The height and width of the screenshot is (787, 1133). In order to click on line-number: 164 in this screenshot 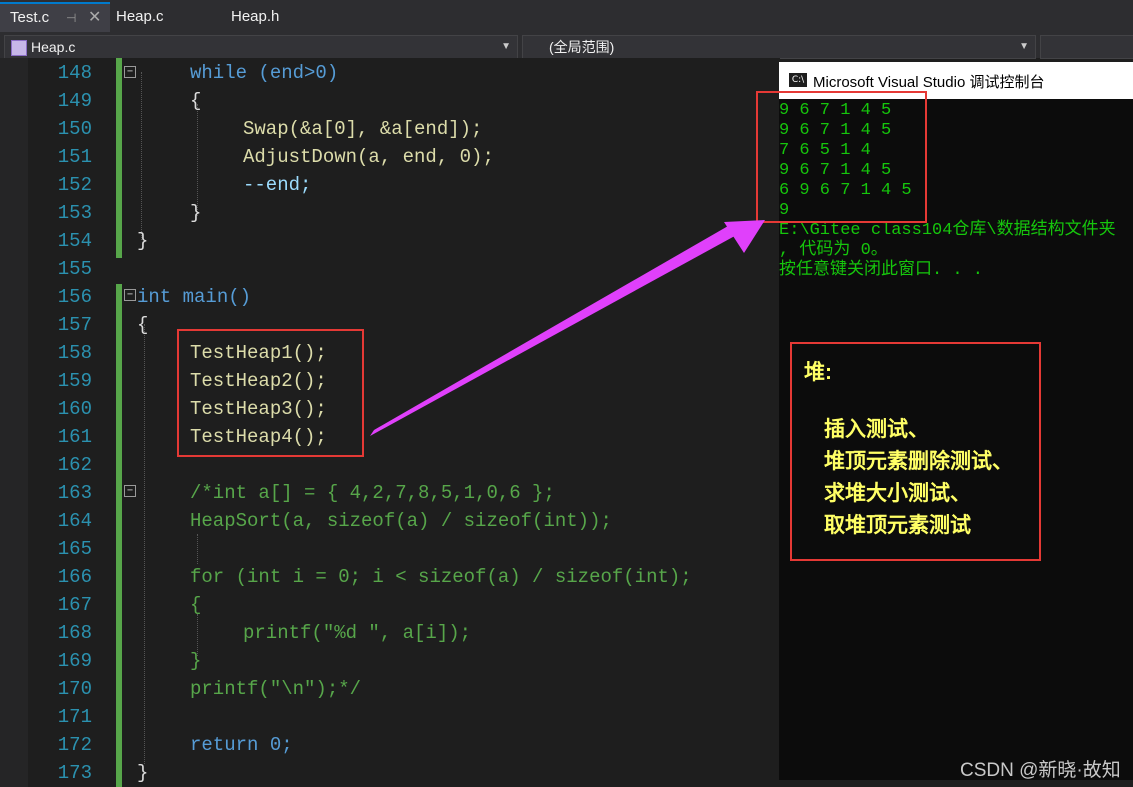, I will do `click(74, 521)`.